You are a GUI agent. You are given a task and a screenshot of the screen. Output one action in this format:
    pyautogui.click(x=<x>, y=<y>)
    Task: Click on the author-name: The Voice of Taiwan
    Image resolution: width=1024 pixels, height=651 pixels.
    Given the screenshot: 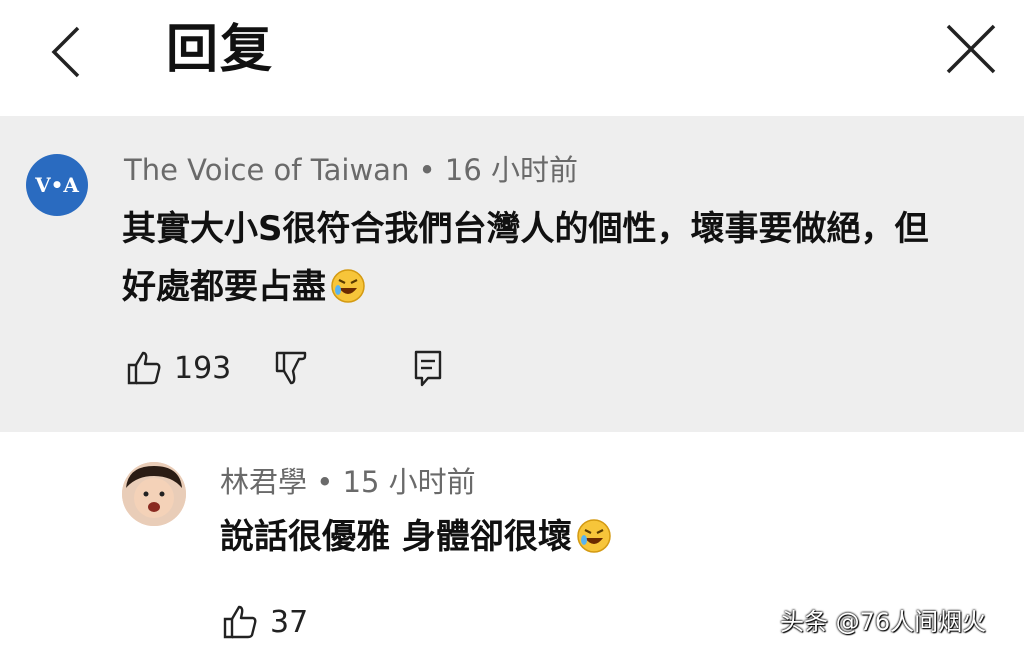 What is the action you would take?
    pyautogui.click(x=266, y=170)
    